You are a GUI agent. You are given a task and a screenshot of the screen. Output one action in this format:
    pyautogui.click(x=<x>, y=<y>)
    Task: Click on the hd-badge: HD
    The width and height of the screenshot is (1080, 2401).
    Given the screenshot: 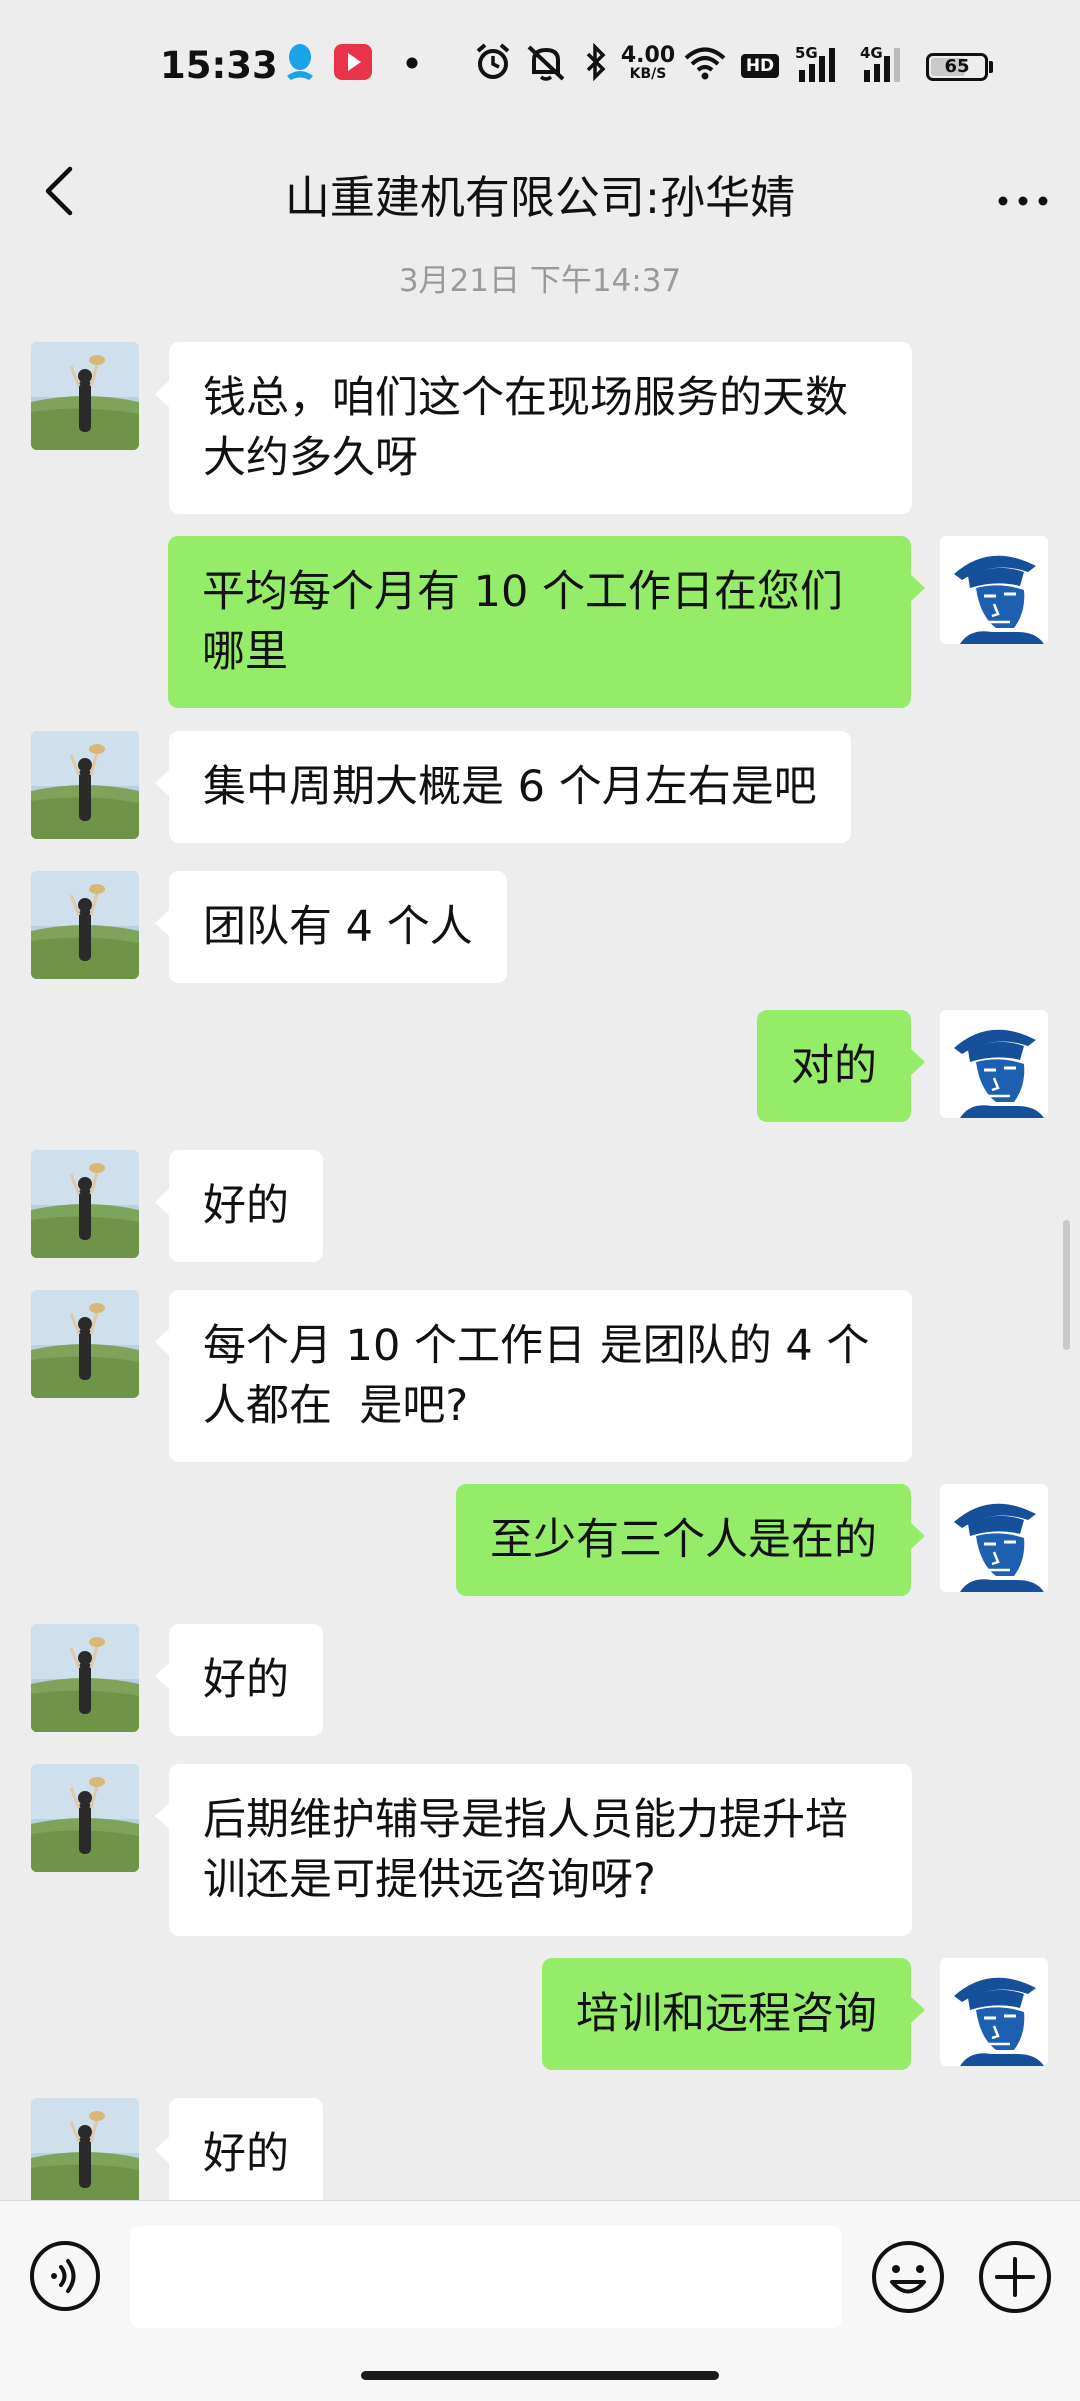 What is the action you would take?
    pyautogui.click(x=760, y=66)
    